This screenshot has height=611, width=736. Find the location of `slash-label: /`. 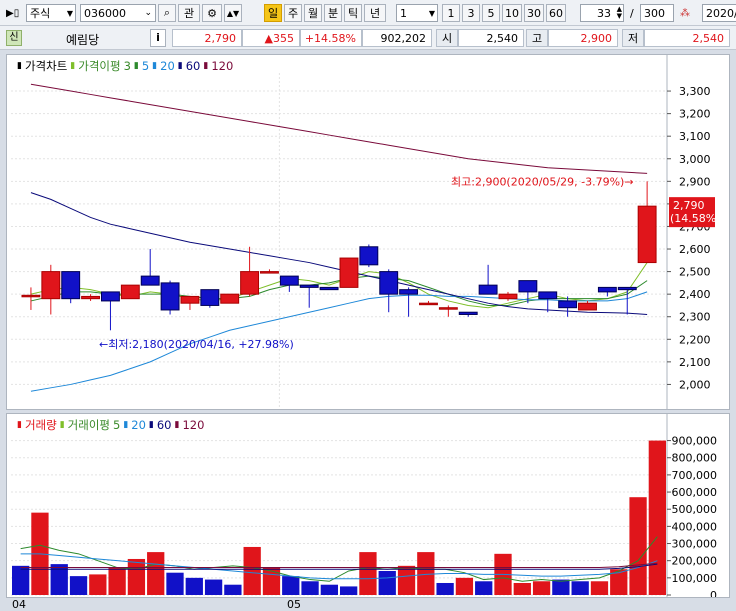

slash-label: / is located at coordinates (632, 13).